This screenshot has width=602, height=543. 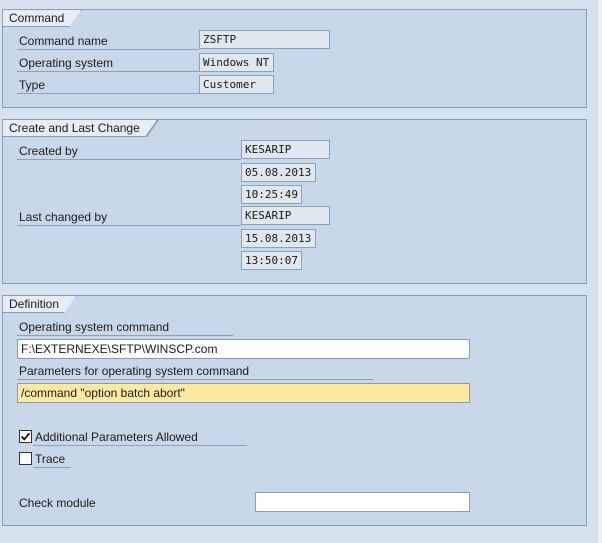 I want to click on created-date-field: 05.08.2013, so click(x=278, y=172).